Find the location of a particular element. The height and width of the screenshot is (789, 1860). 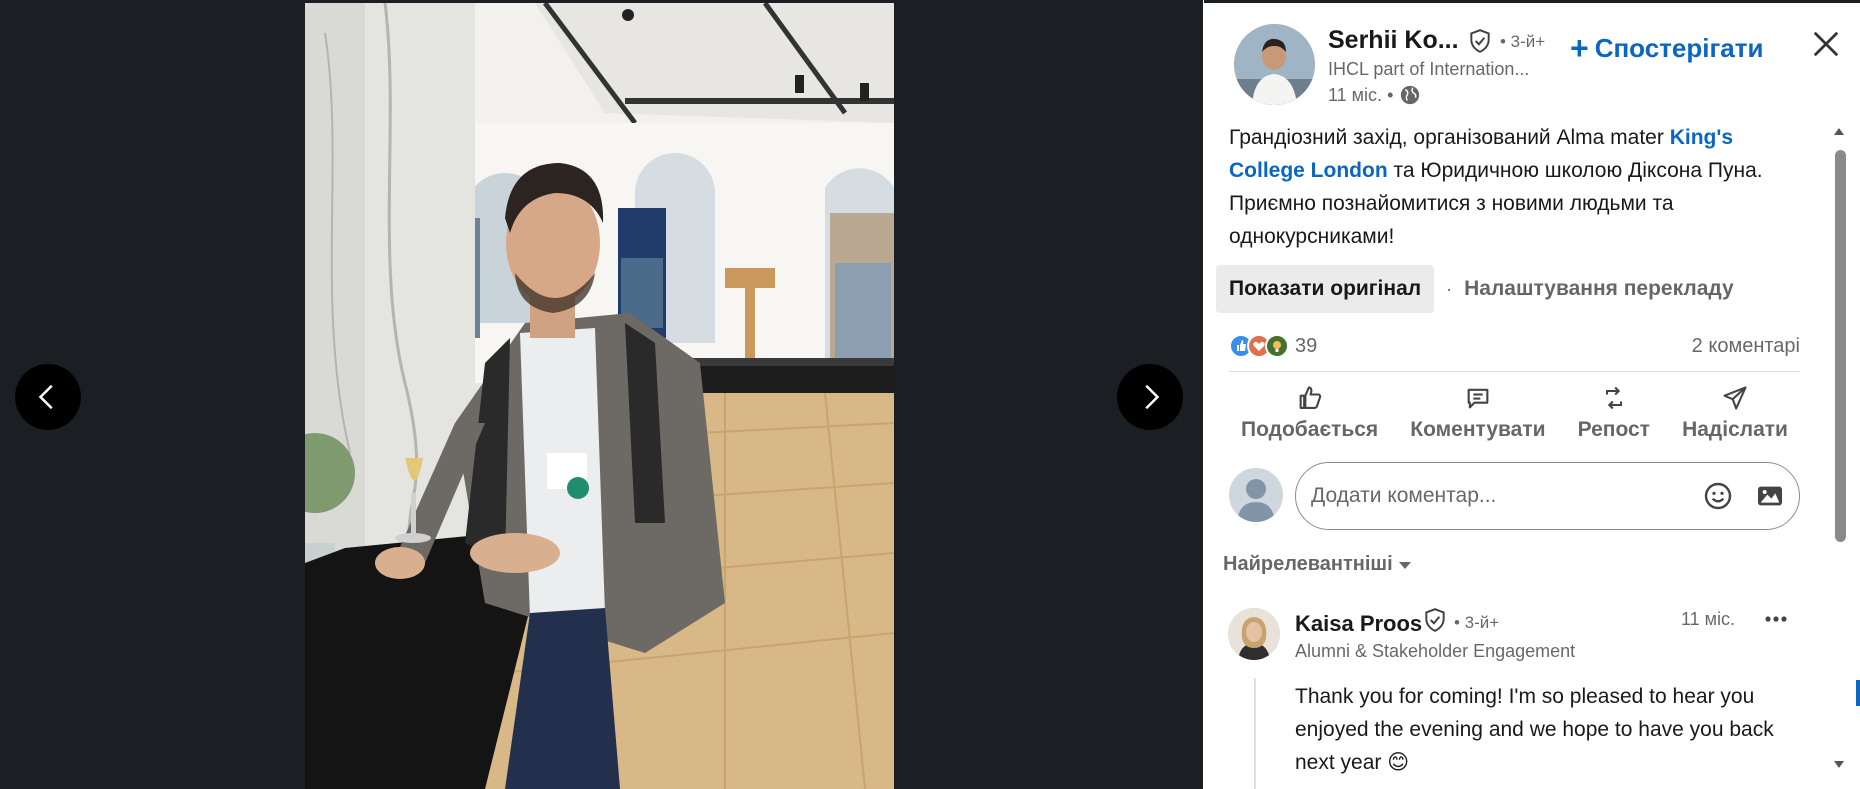

comment-more-button is located at coordinates (1776, 619).